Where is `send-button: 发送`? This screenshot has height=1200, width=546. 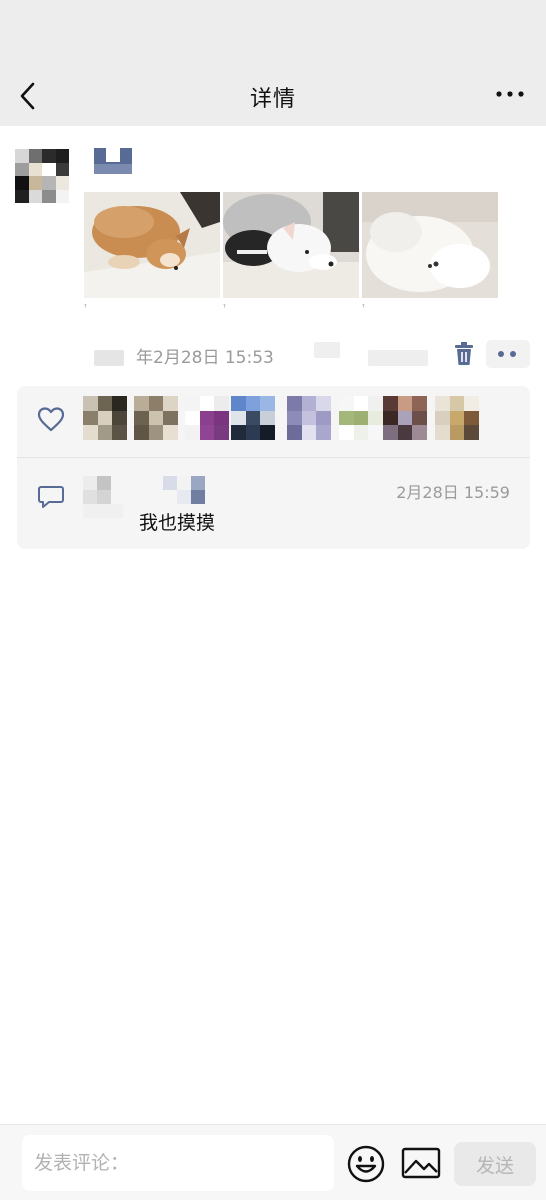
send-button: 发送 is located at coordinates (495, 1164).